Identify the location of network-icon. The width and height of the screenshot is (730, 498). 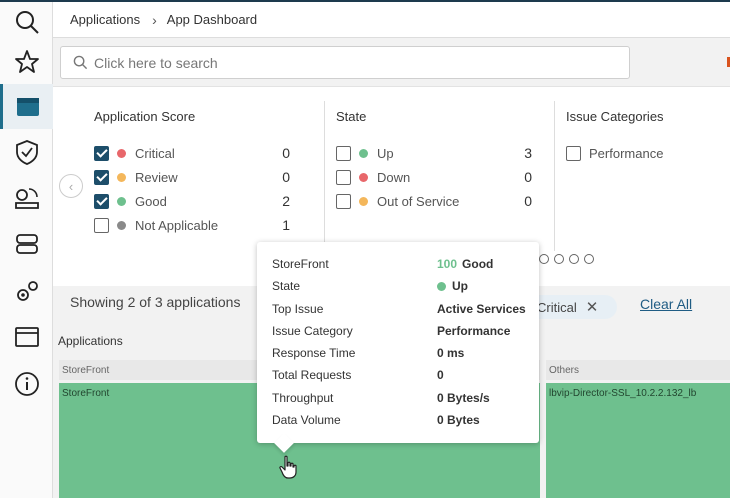
(26, 198).